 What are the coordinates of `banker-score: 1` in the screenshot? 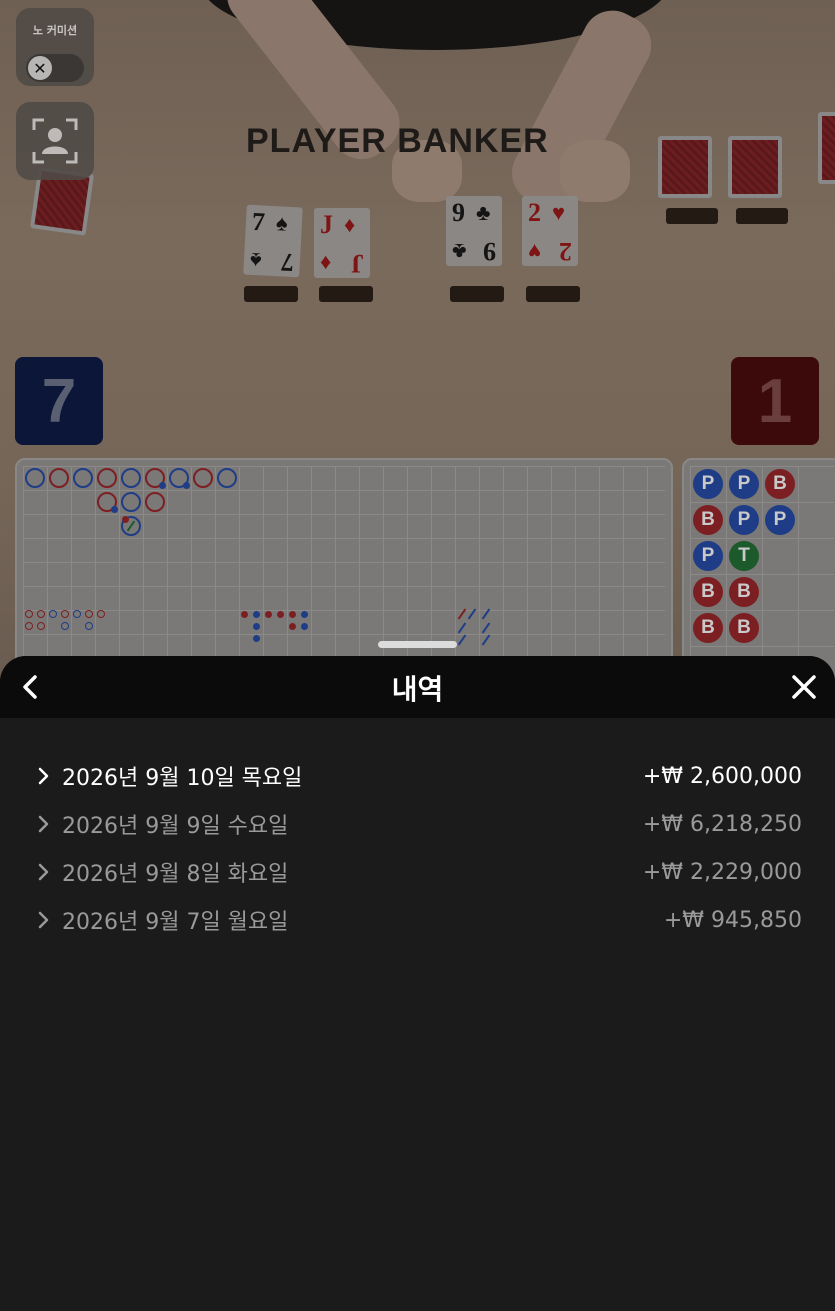 It's located at (775, 401).